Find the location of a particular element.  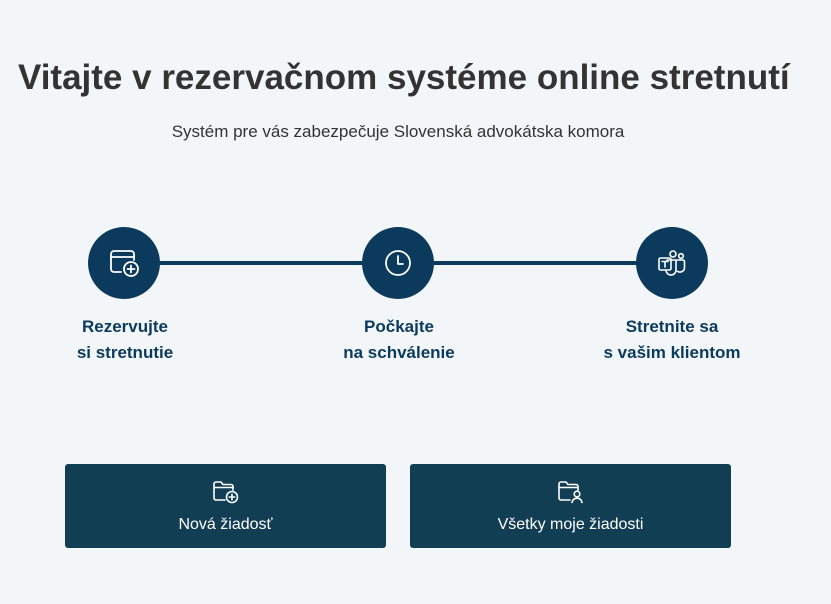

step-meet-circle is located at coordinates (672, 263).